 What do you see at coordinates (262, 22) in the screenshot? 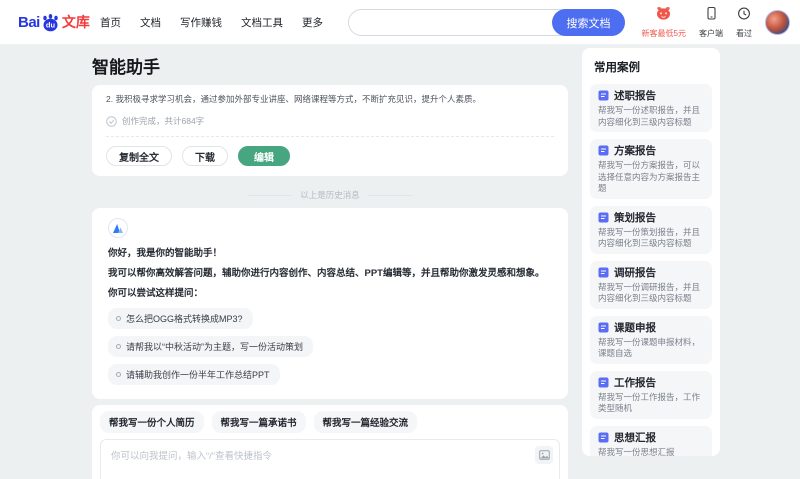
I see `nav-item-tools: 文档工具` at bounding box center [262, 22].